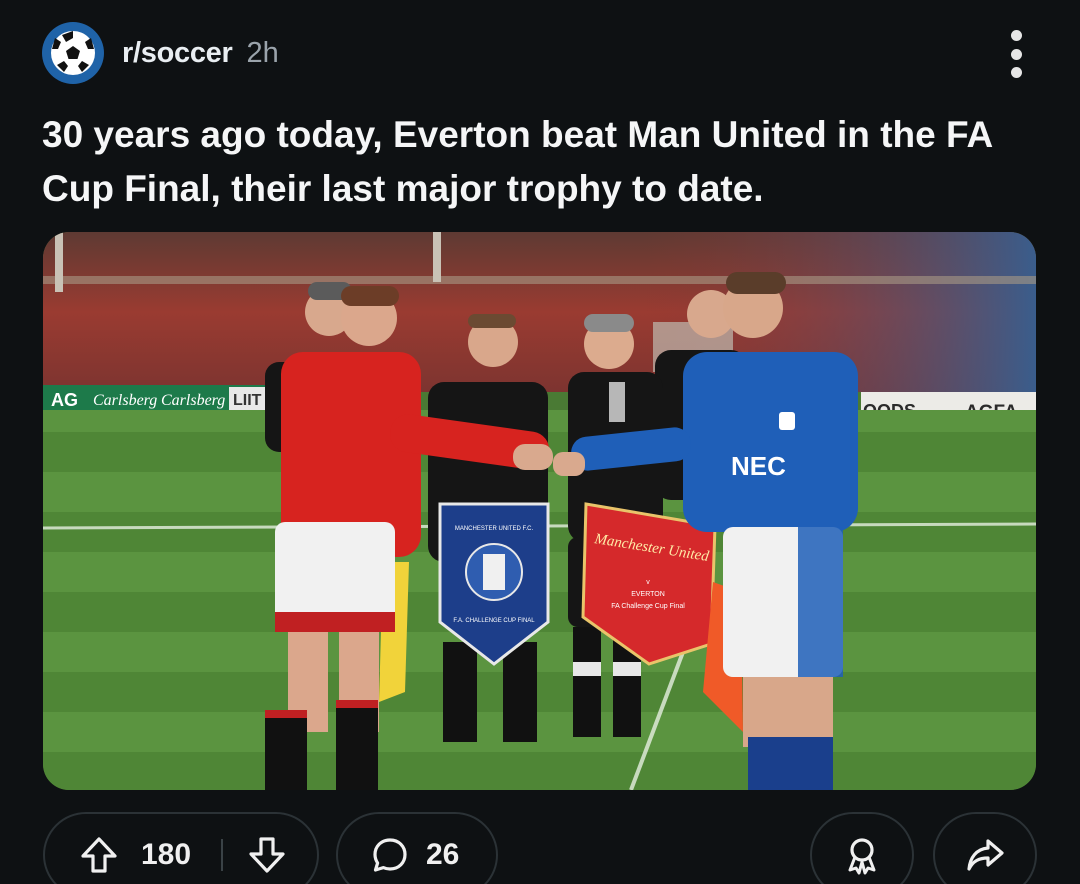  I want to click on blue-pennant-text-1: MANCHESTER UNITED F.C., so click(494, 529).